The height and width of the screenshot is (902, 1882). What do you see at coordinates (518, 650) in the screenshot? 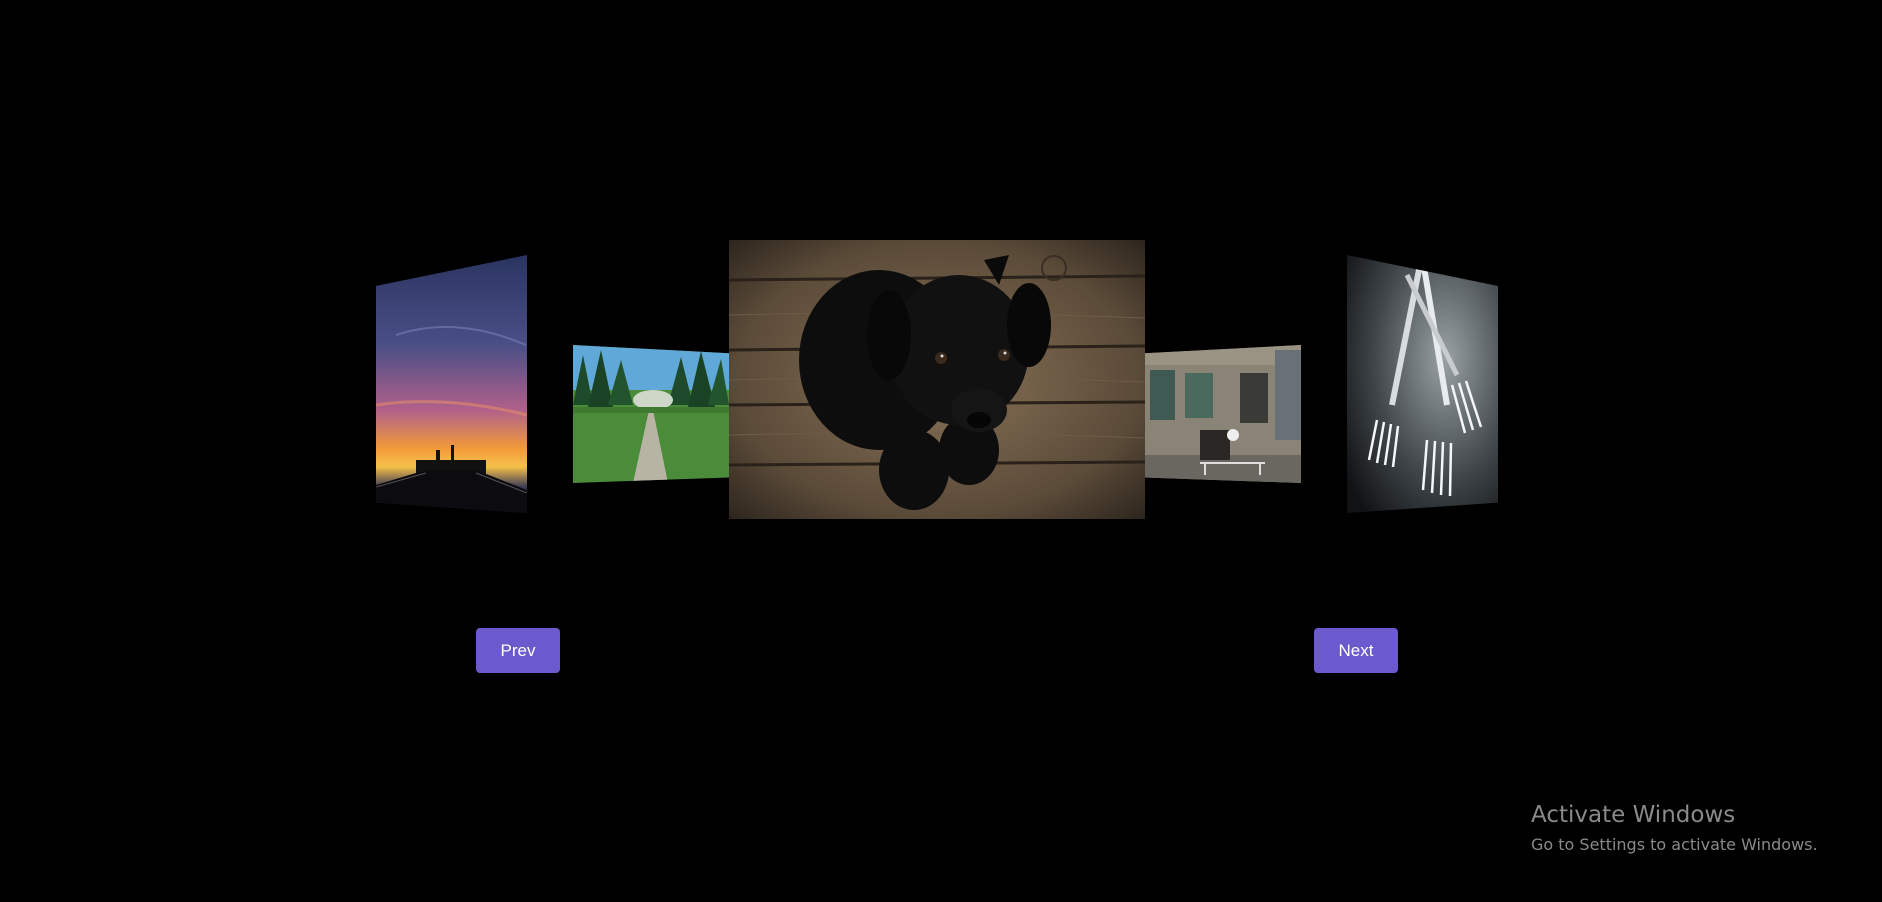
I see `prev-button: Prev` at bounding box center [518, 650].